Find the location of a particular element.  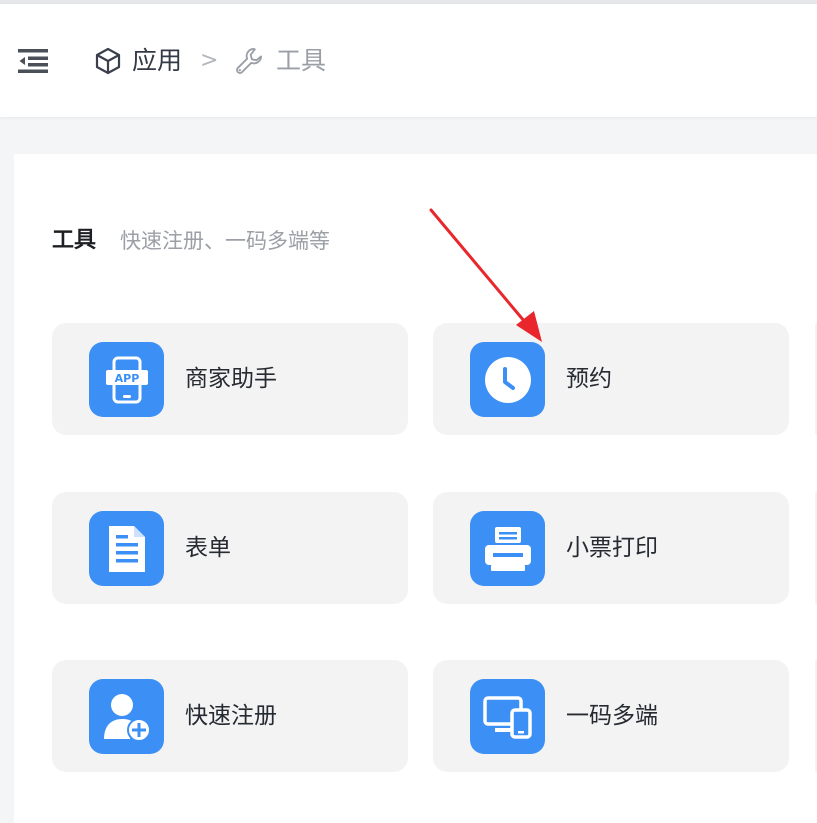

tool-card-receipt-print: 小票打印 is located at coordinates (611, 548).